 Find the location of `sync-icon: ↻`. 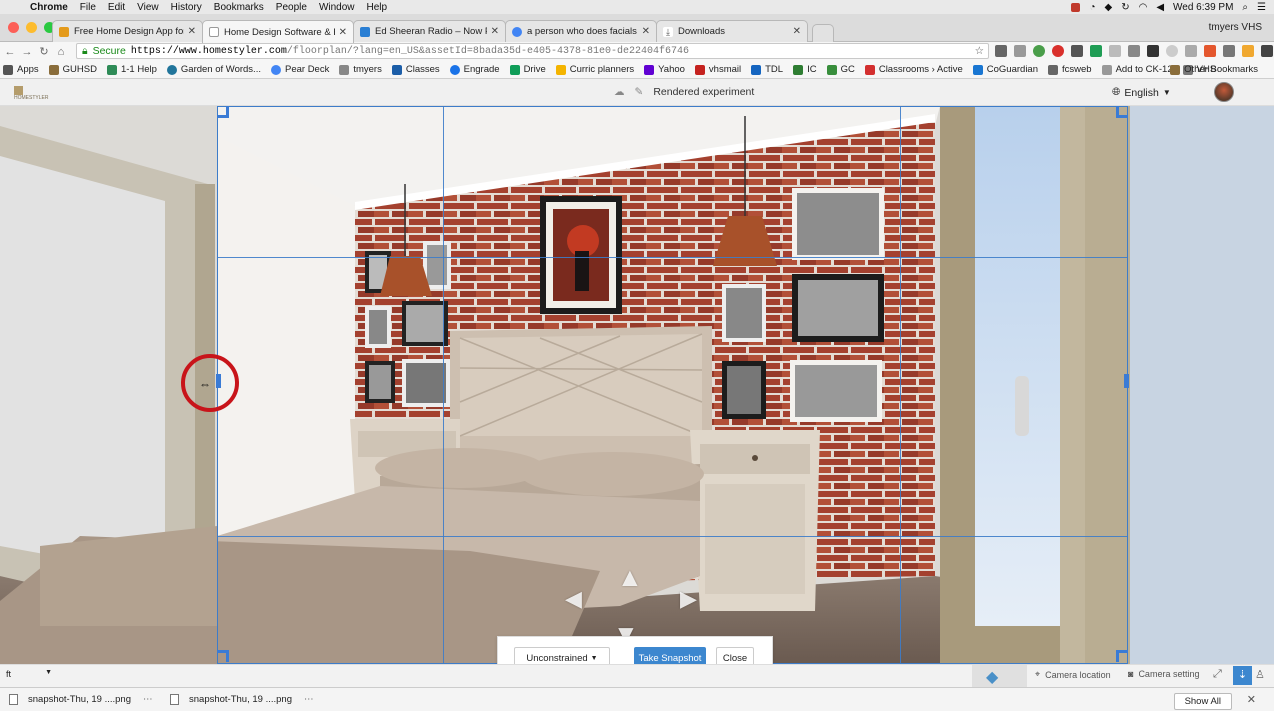

sync-icon: ↻ is located at coordinates (1125, 7).